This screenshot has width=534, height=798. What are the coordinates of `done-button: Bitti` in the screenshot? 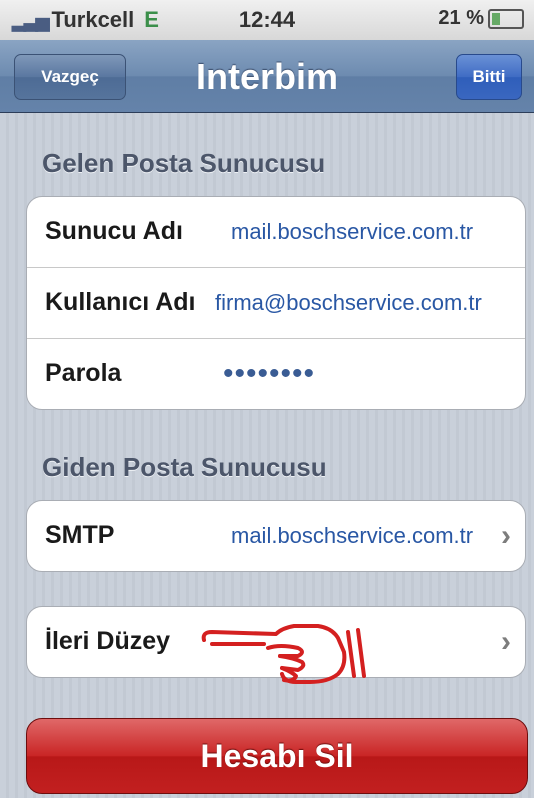 It's located at (489, 77).